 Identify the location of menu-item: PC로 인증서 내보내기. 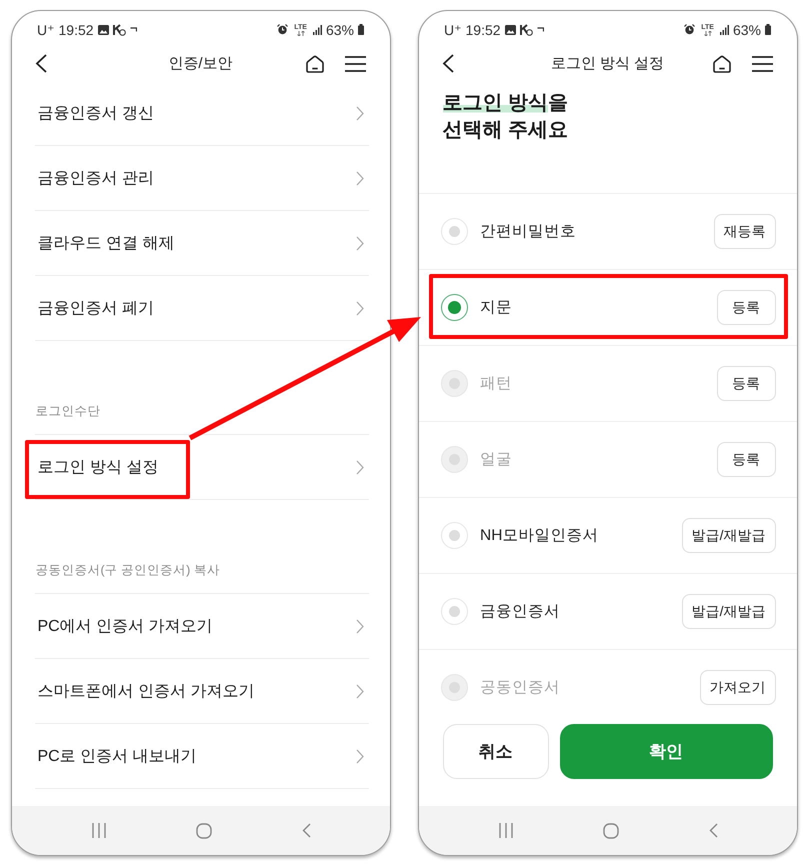
(201, 756).